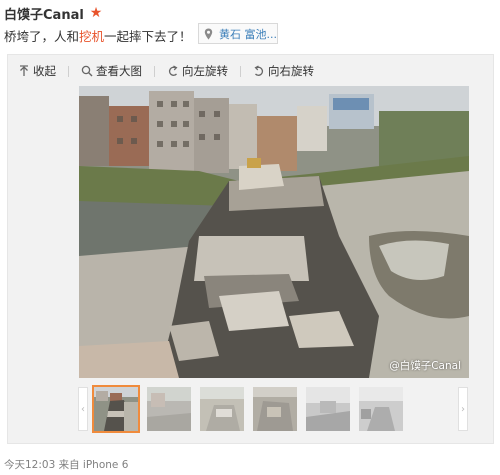 Image resolution: width=500 pixels, height=475 pixels. Describe the element at coordinates (251, 409) in the screenshot. I see `thumbnail-strip: ‹ ›` at that location.